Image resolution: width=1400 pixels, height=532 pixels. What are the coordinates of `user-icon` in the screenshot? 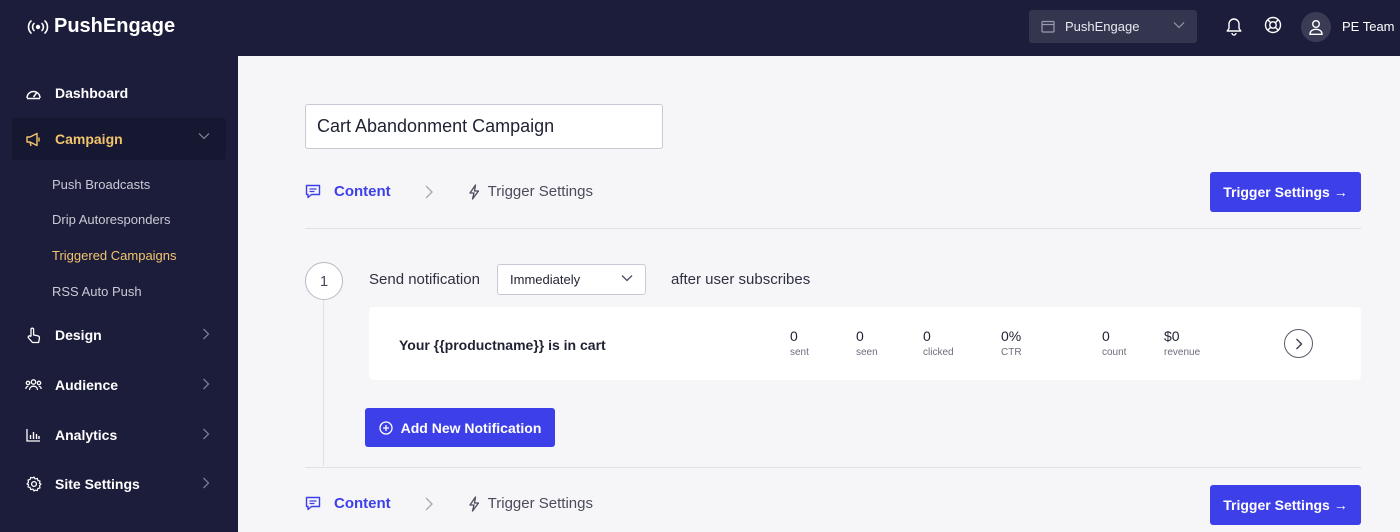 It's located at (1316, 27).